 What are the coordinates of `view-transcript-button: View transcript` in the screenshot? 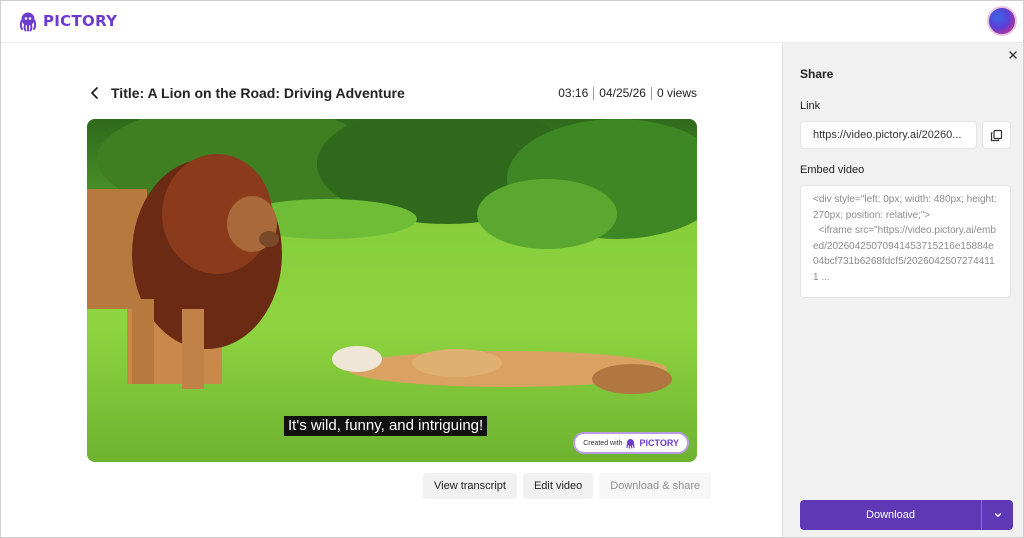 It's located at (470, 486).